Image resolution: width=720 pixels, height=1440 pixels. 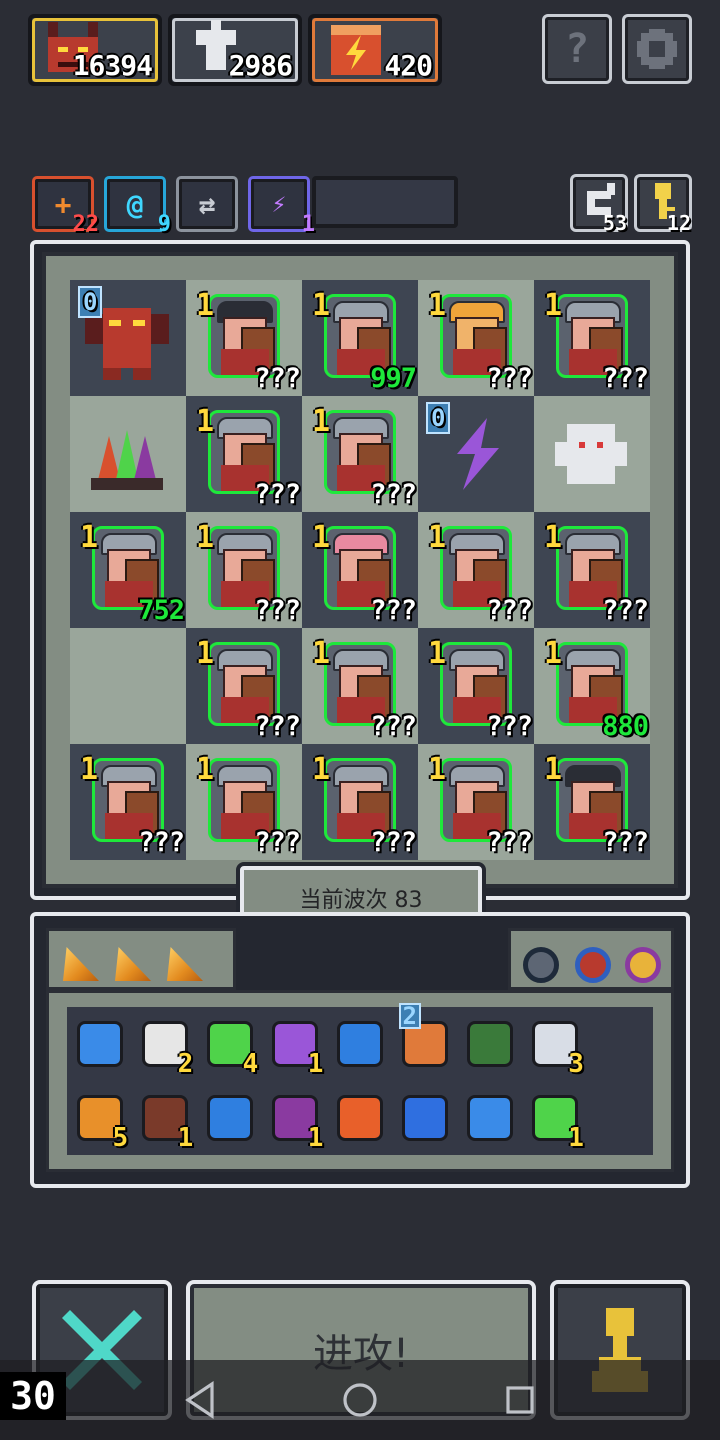 I want to click on resource-shield: 2986, so click(x=235, y=50).